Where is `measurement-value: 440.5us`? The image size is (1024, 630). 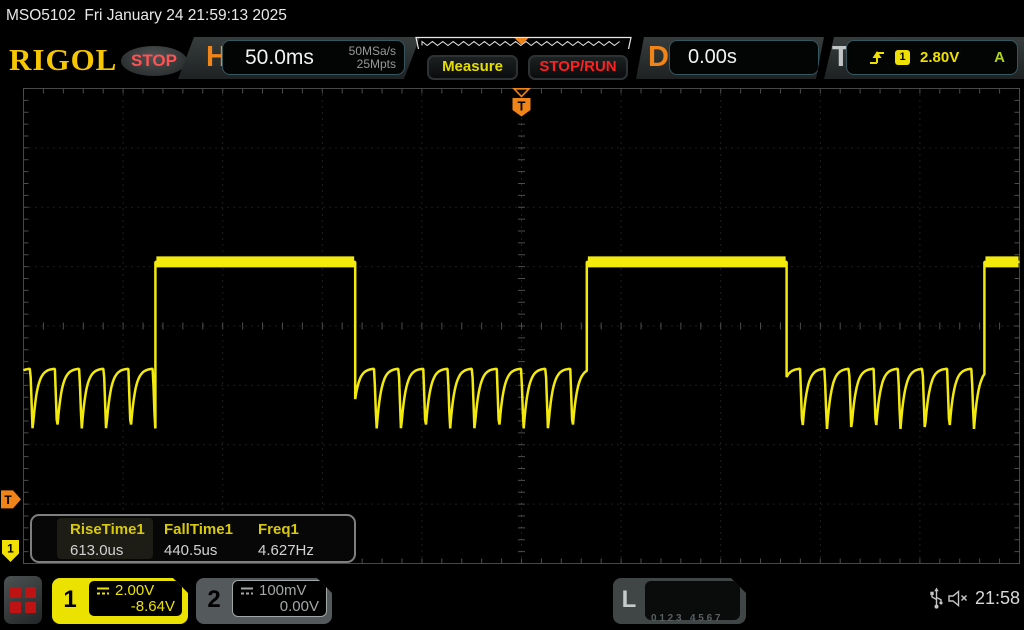 measurement-value: 440.5us is located at coordinates (191, 550).